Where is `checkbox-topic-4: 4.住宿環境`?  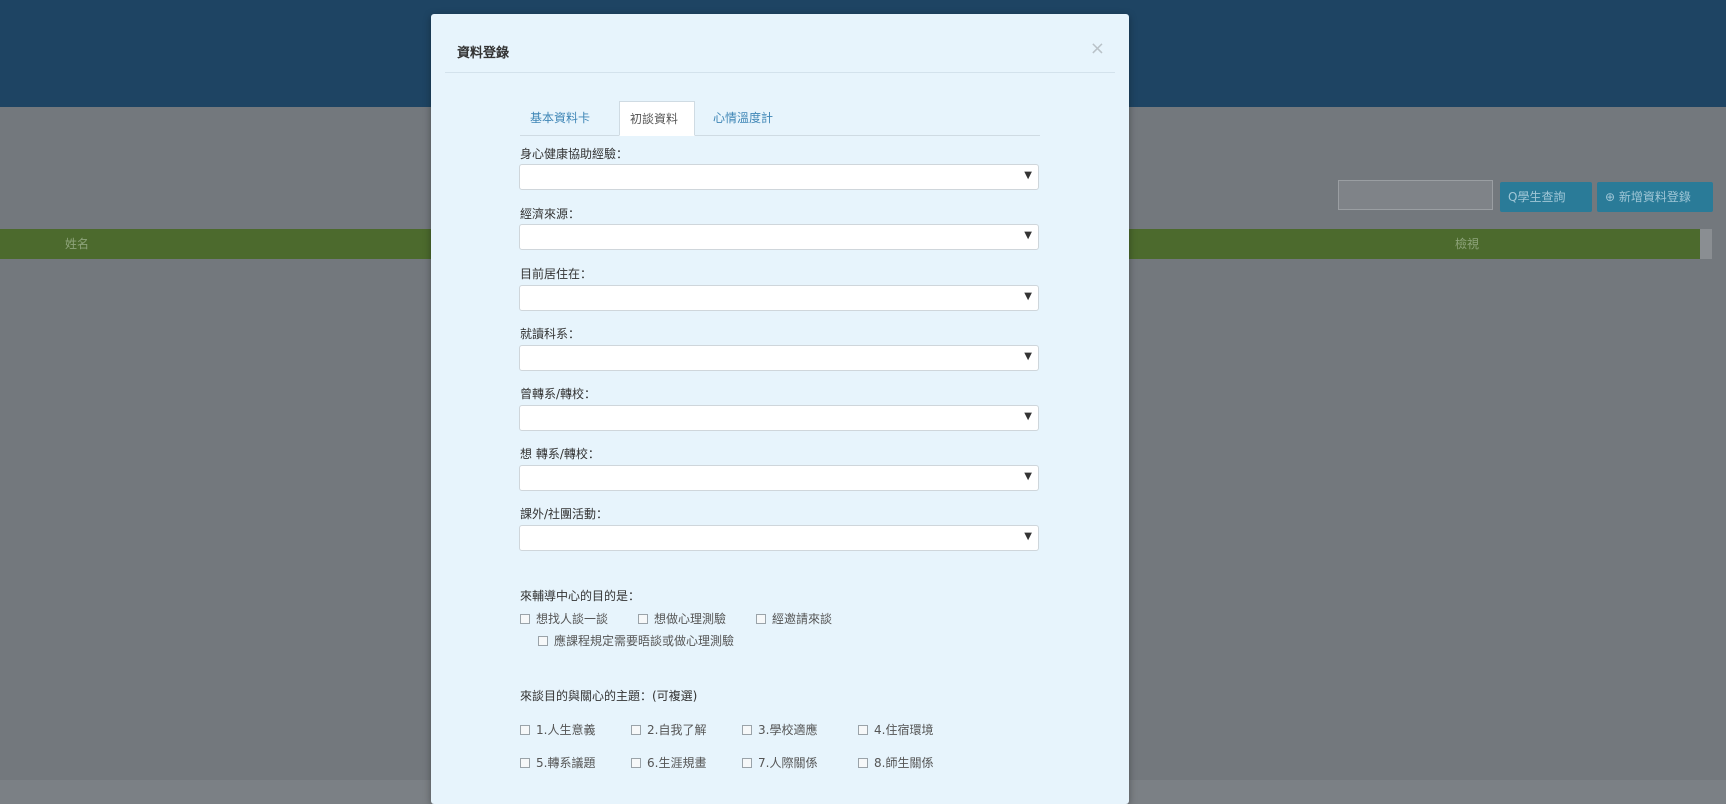
checkbox-topic-4: 4.住宿環境 is located at coordinates (895, 729).